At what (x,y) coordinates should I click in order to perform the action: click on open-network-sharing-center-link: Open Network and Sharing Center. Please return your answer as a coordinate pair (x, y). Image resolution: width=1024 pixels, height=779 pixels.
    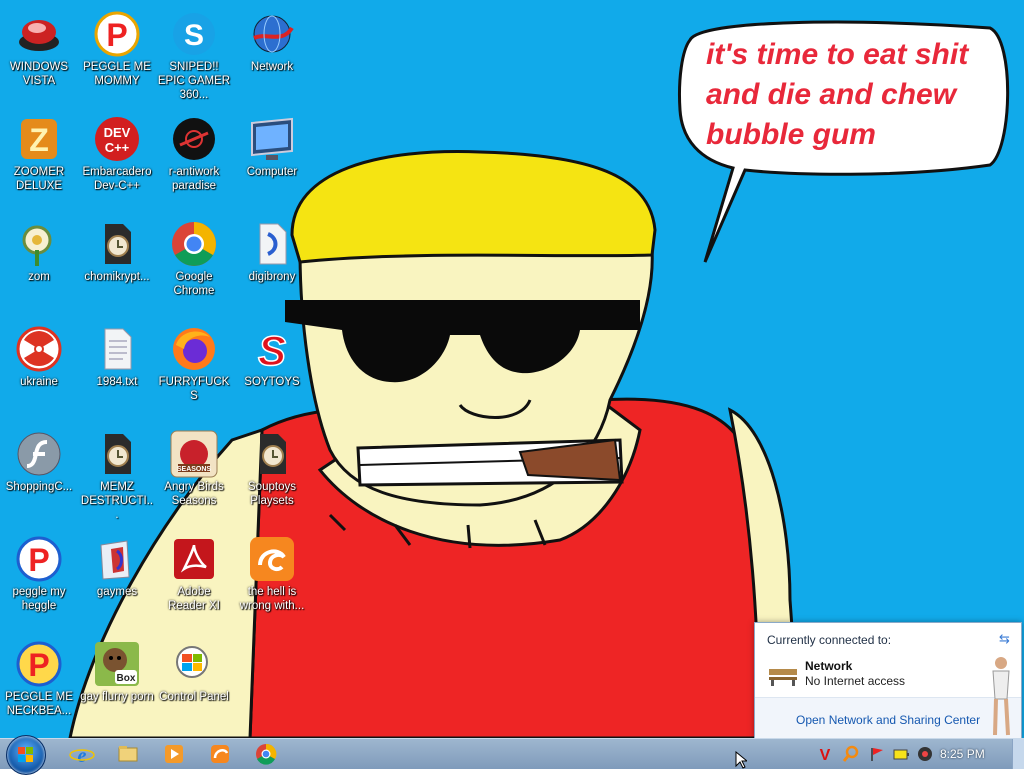
    Looking at the image, I should click on (888, 720).